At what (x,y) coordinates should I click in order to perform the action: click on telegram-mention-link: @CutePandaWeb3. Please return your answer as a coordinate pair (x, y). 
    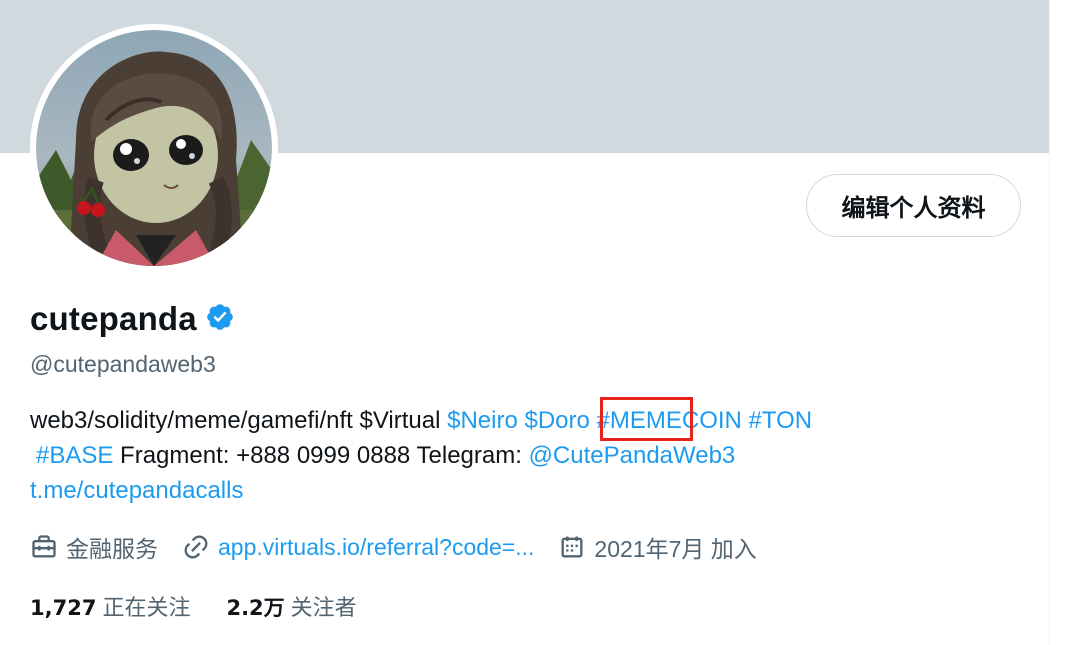
    Looking at the image, I should click on (632, 455).